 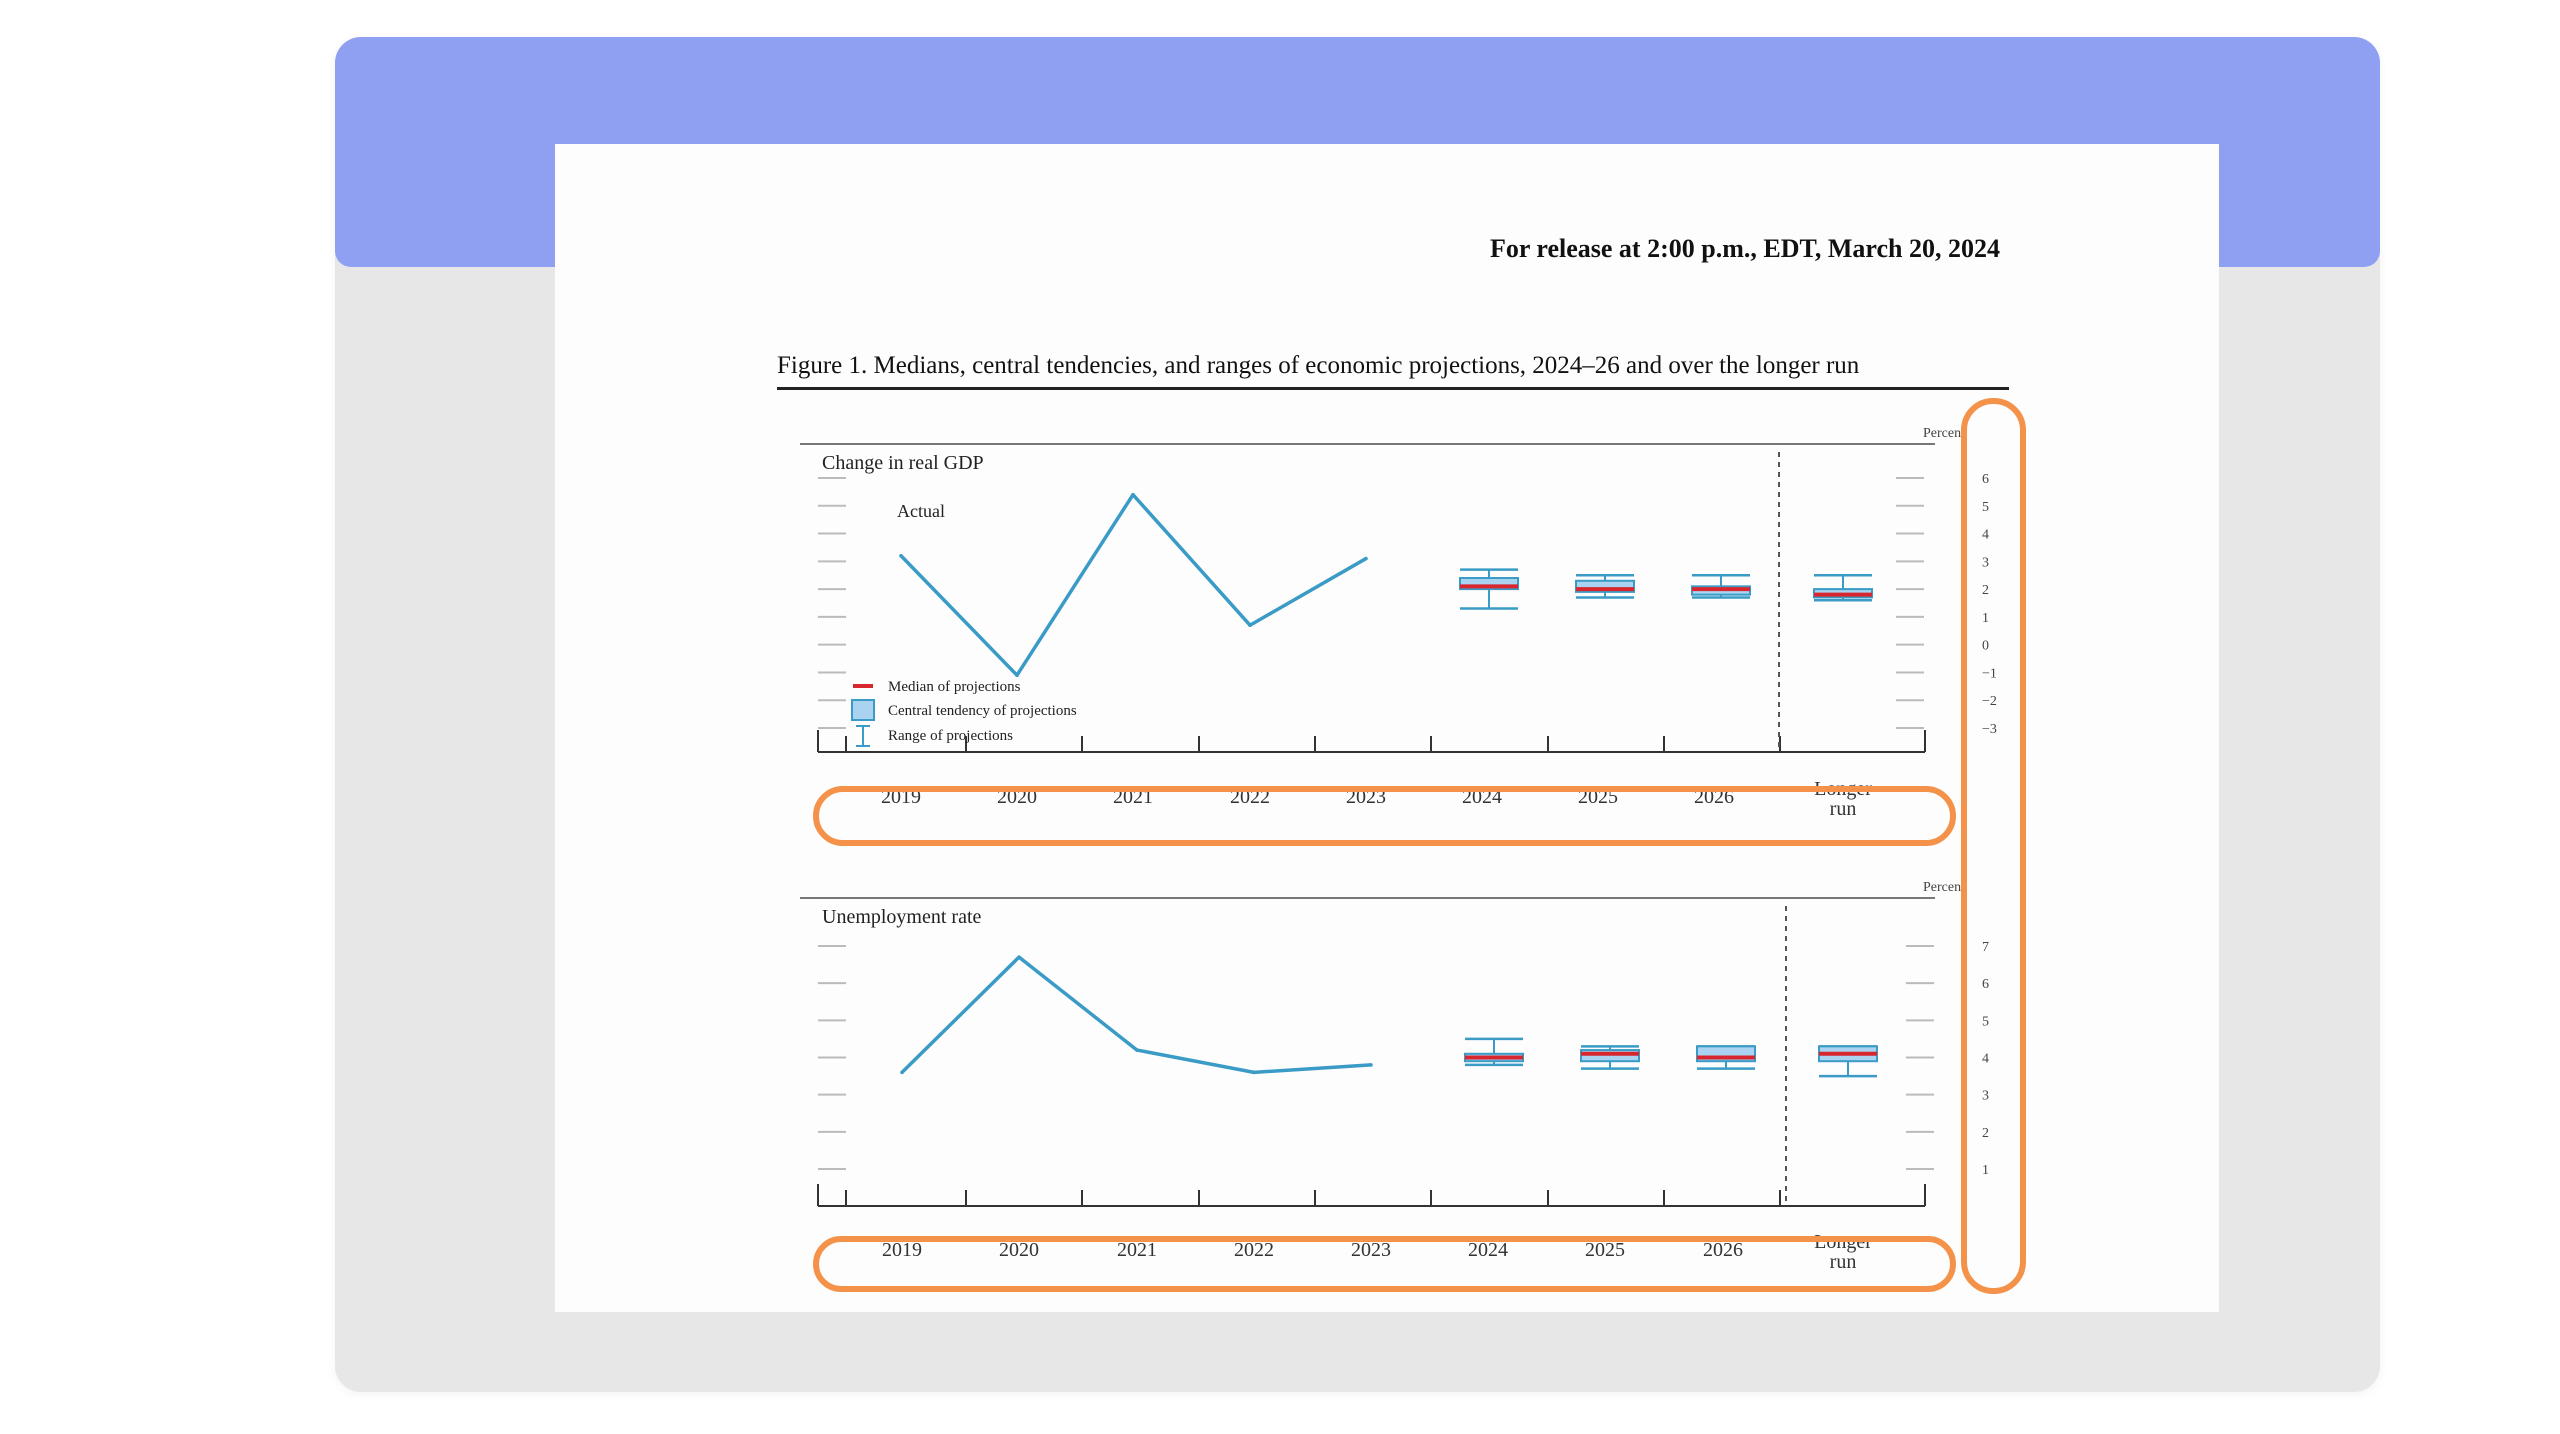 I want to click on gdp-ylabel: Percent, so click(x=1944, y=433).